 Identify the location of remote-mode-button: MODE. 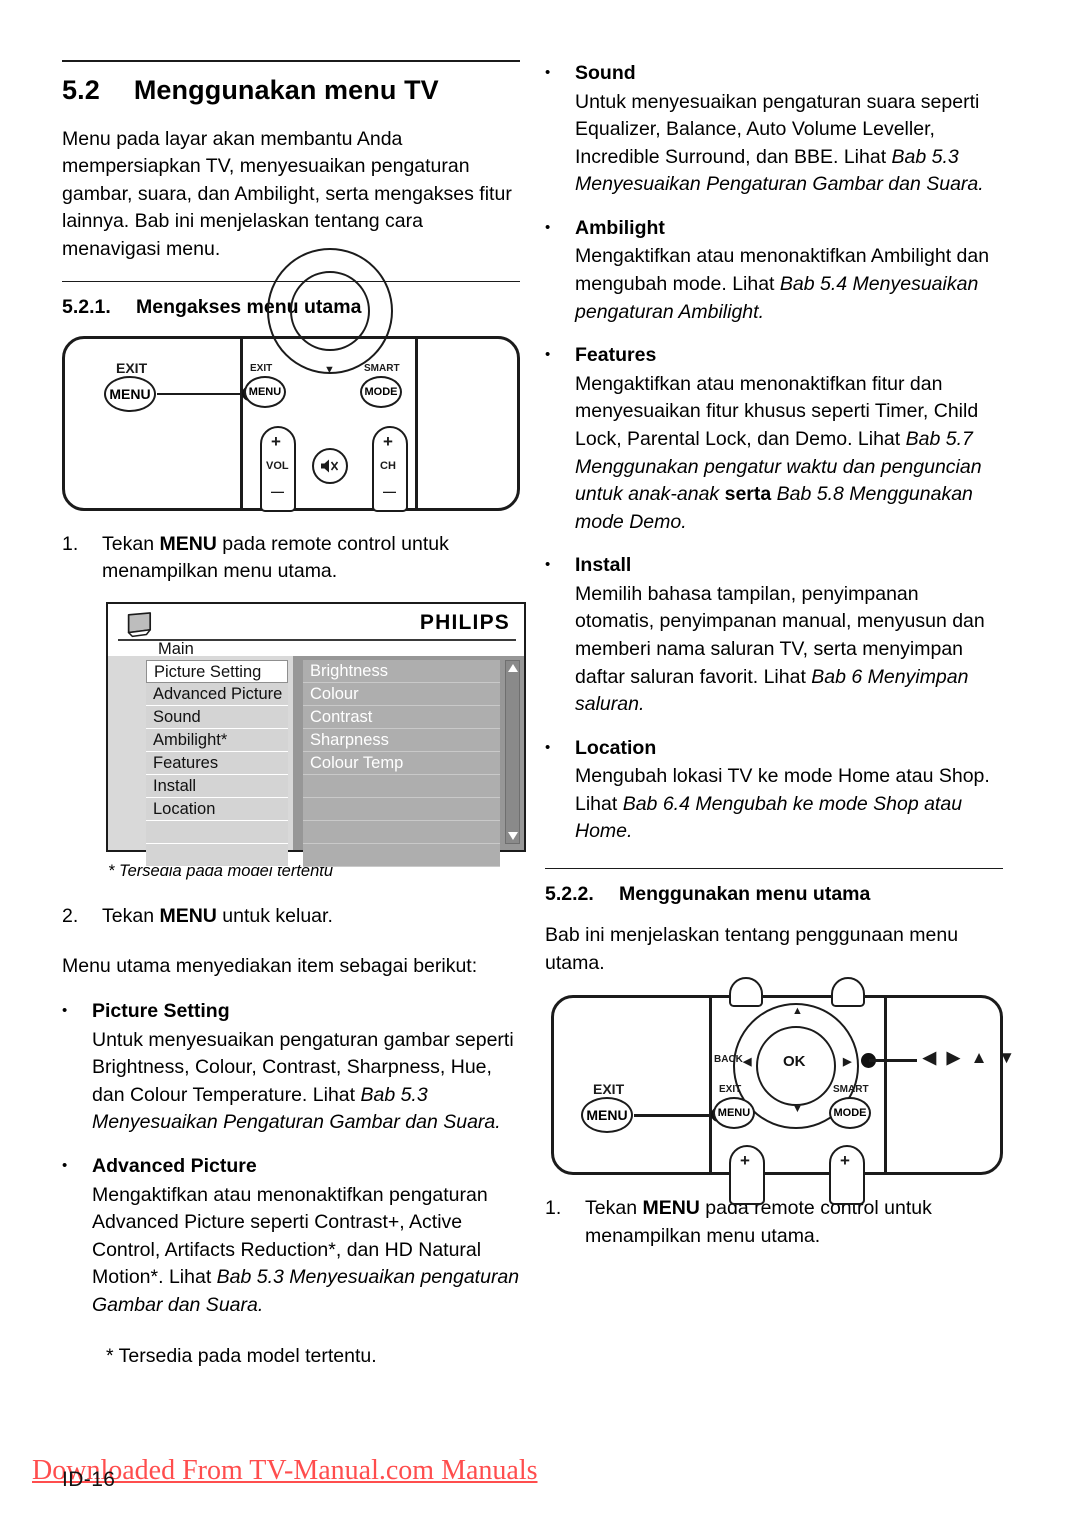
(381, 391).